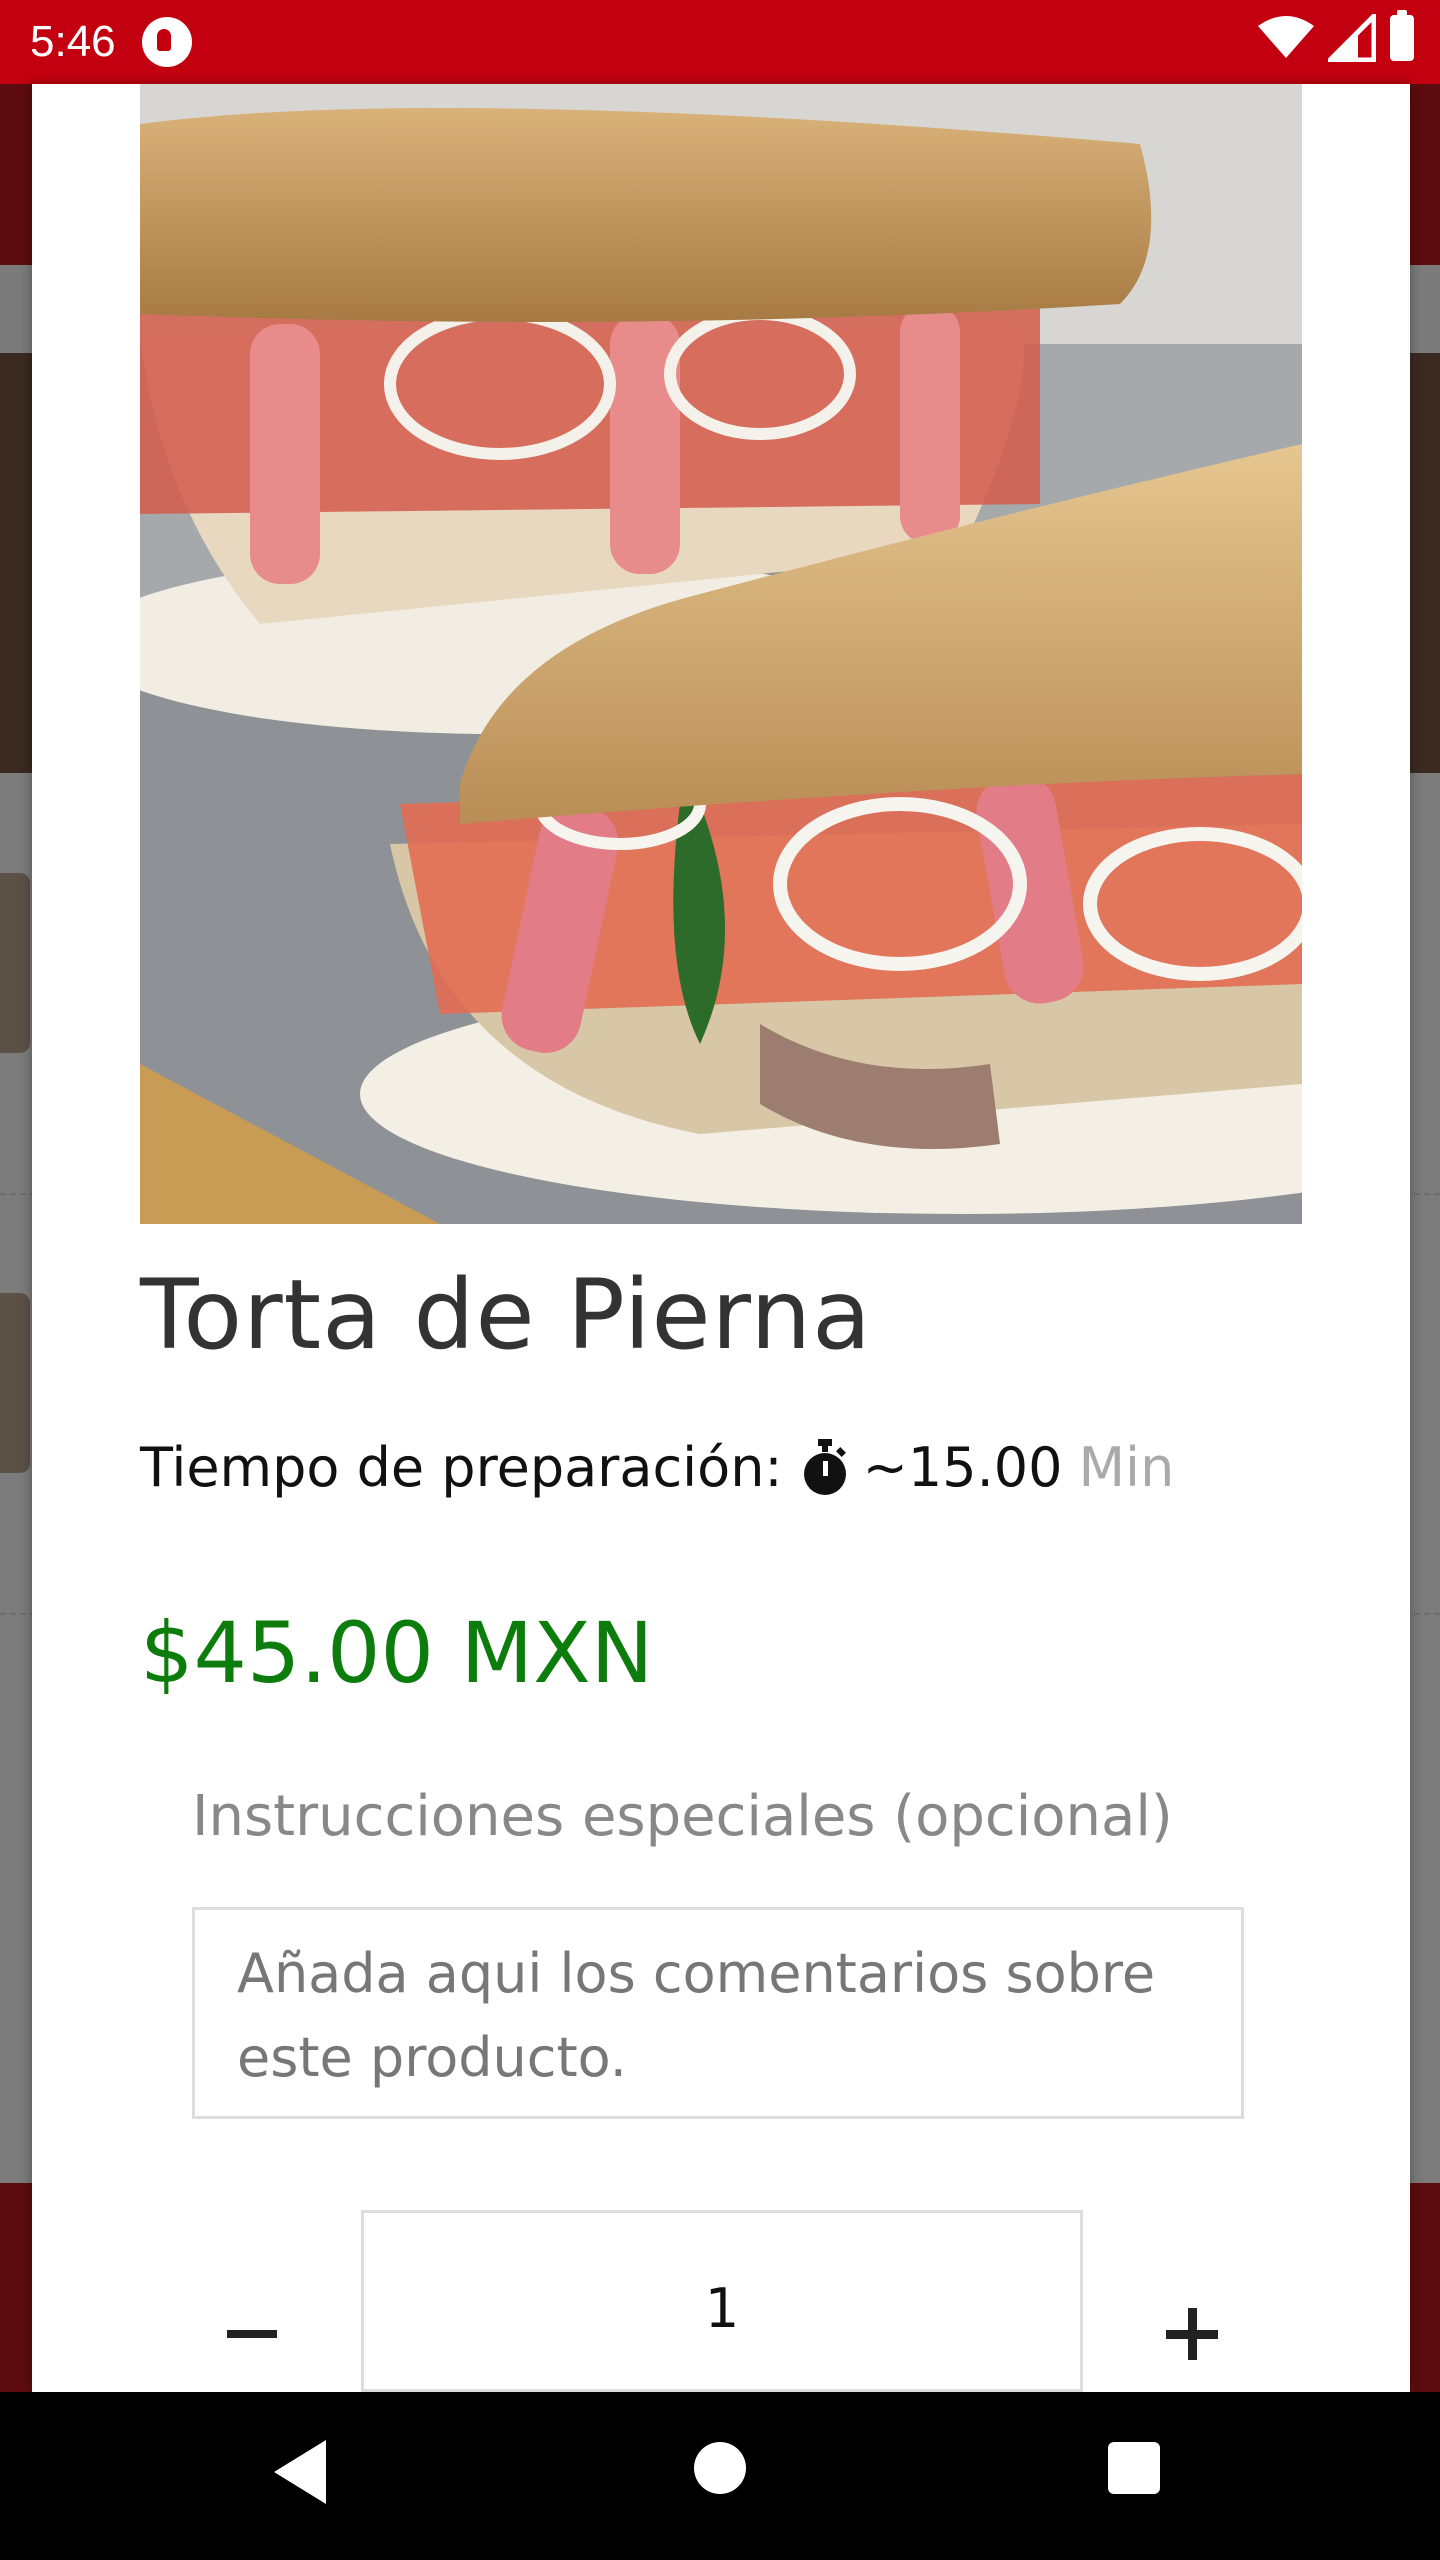 This screenshot has height=2560, width=1440. Describe the element at coordinates (1286, 37) in the screenshot. I see `wifi-icon` at that location.